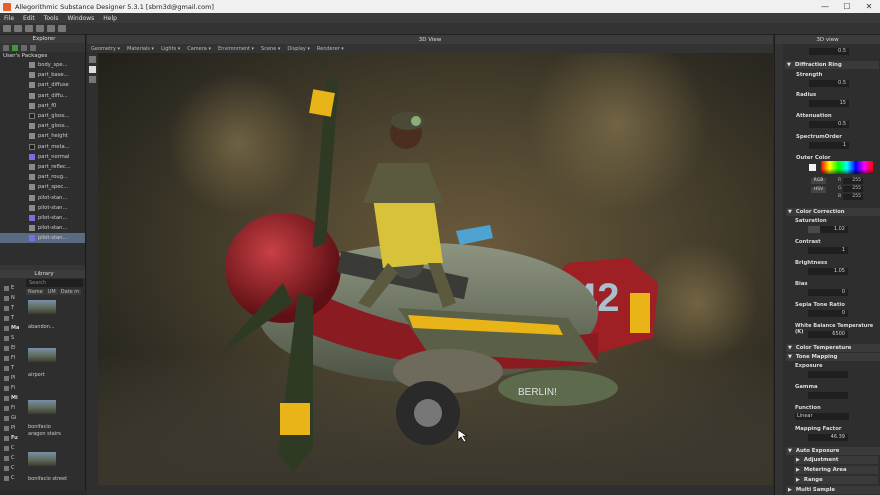  What do you see at coordinates (829, 145) in the screenshot?
I see `spectrum-order-field: 1` at bounding box center [829, 145].